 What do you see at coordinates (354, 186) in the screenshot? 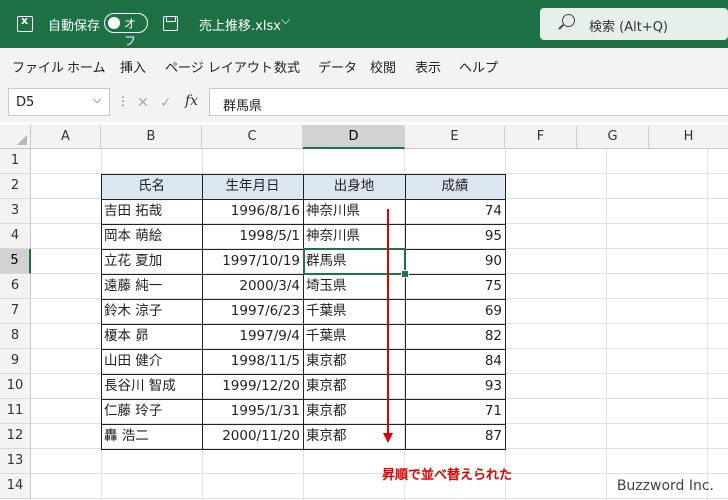
I see `table-header-cell: 出身地` at bounding box center [354, 186].